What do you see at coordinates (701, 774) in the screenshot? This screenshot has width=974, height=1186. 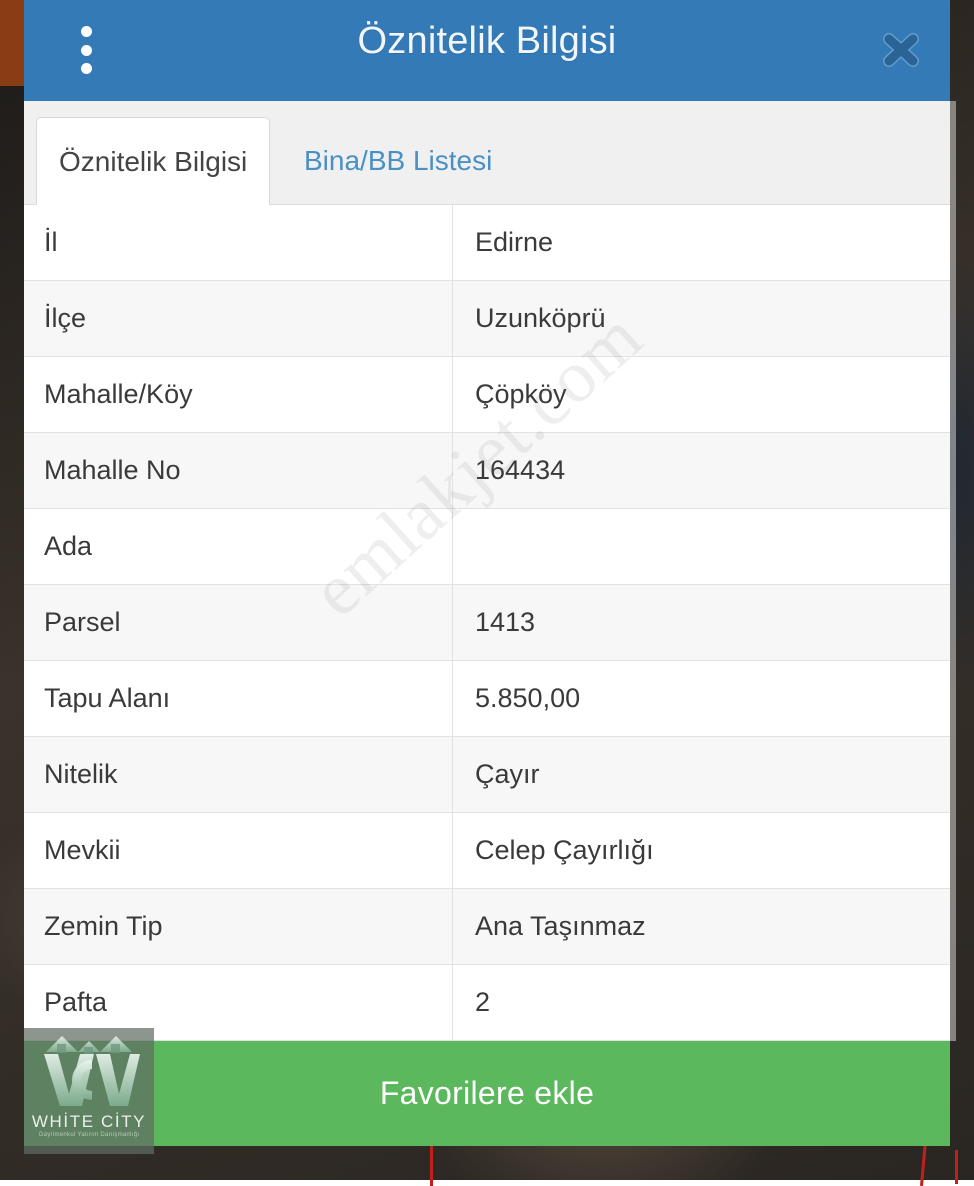 I see `row-value: Çayır` at bounding box center [701, 774].